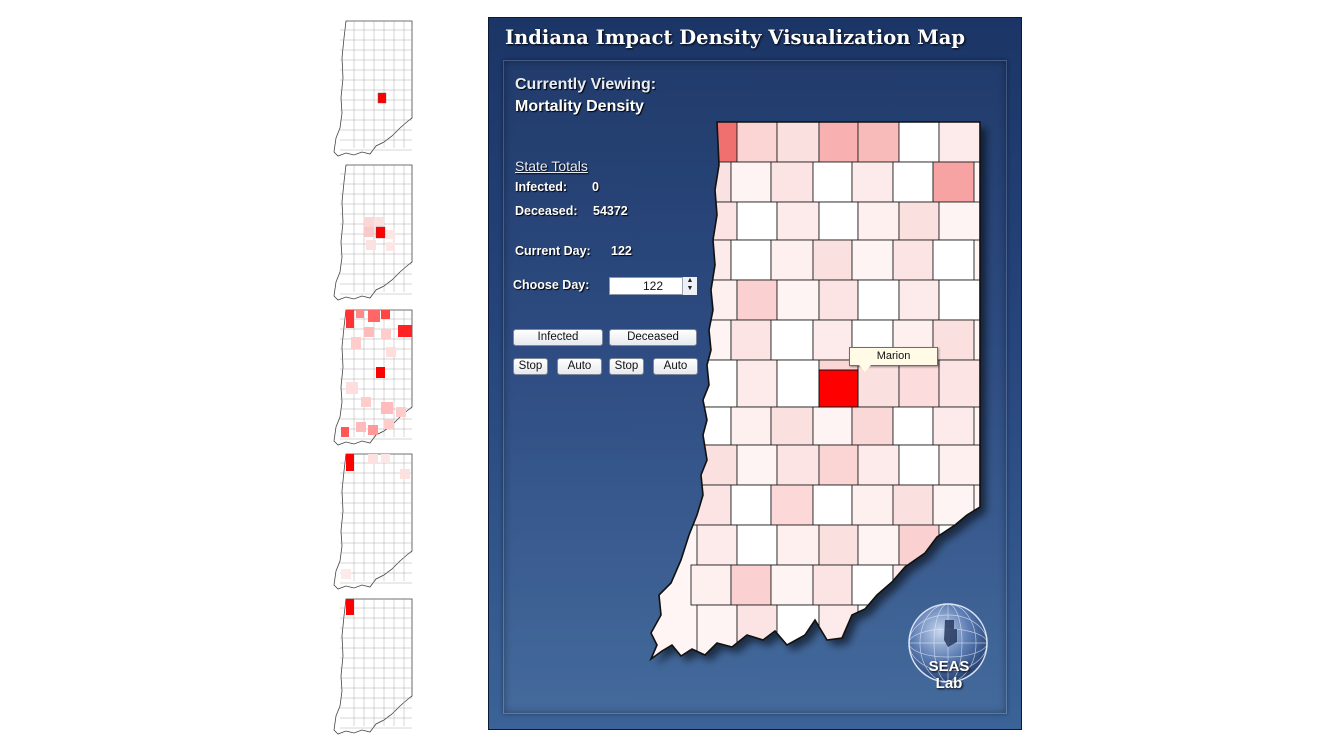 Image resolution: width=1333 pixels, height=750 pixels. Describe the element at coordinates (551, 285) in the screenshot. I see `choose-day-label: Choose Day:` at that location.